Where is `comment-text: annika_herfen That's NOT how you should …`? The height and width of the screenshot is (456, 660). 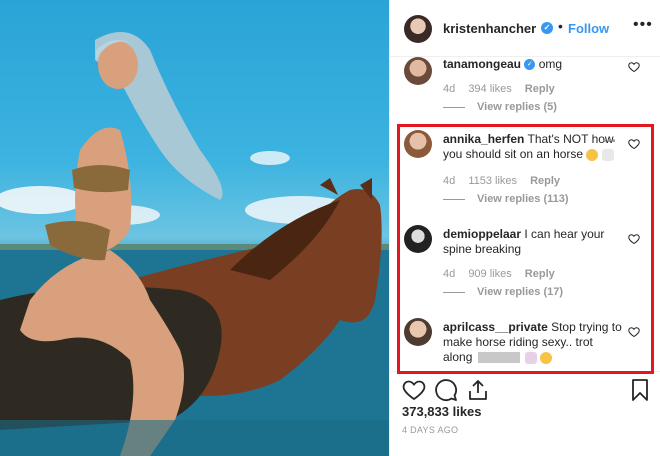 comment-text: annika_herfen That's NOT how you should … is located at coordinates (536, 147).